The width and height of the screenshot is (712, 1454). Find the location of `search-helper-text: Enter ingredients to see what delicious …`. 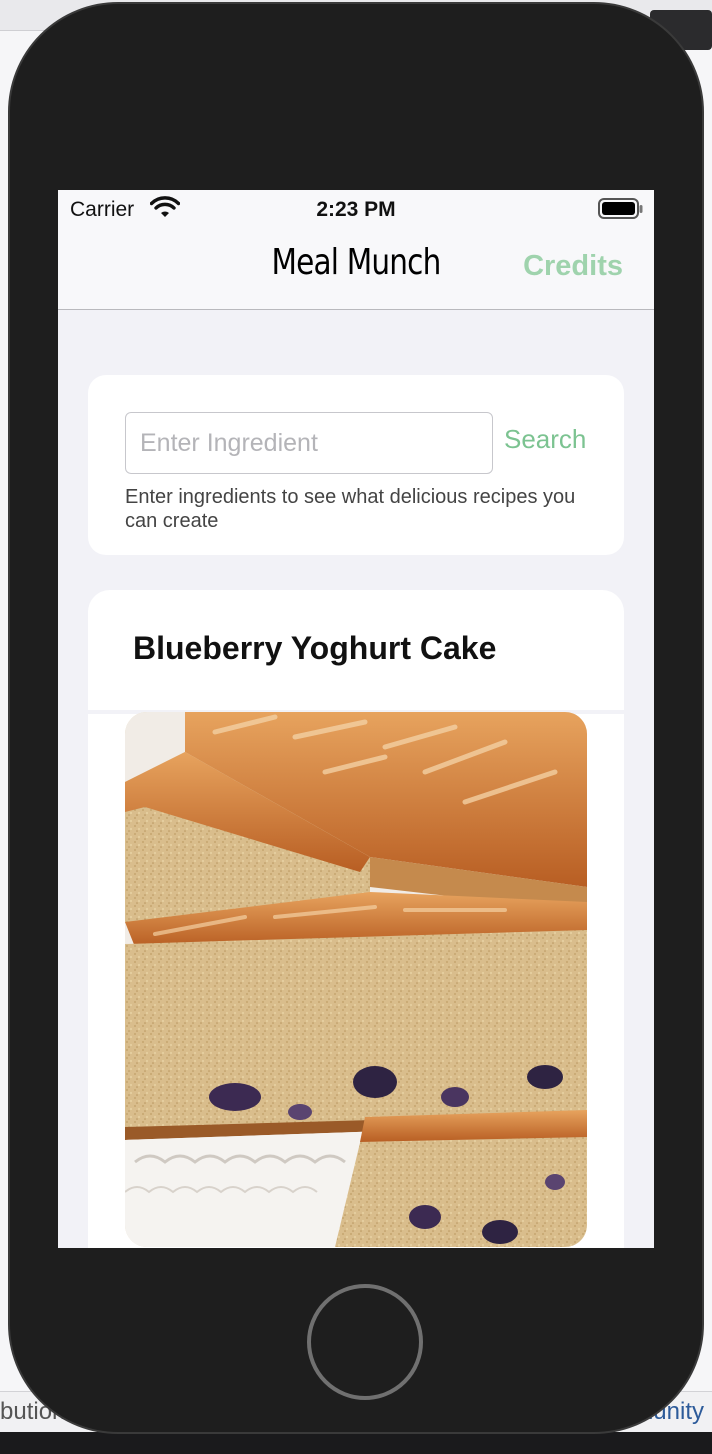

search-helper-text: Enter ingredients to see what delicious … is located at coordinates (350, 509).